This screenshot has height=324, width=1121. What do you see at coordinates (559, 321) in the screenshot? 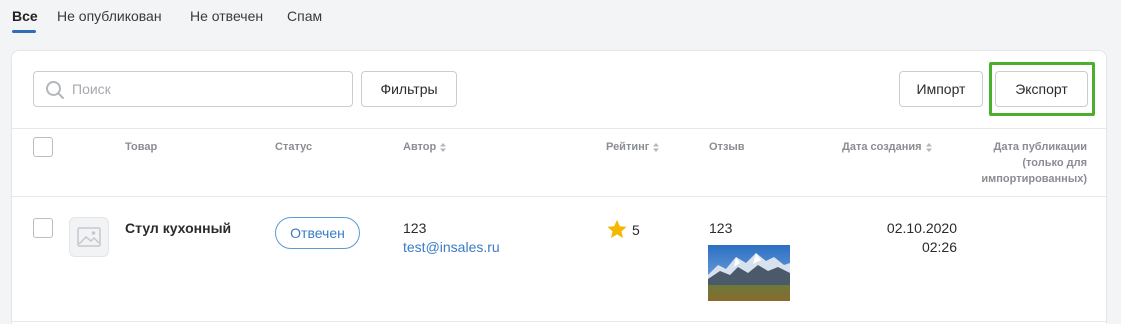
I see `row-divider` at bounding box center [559, 321].